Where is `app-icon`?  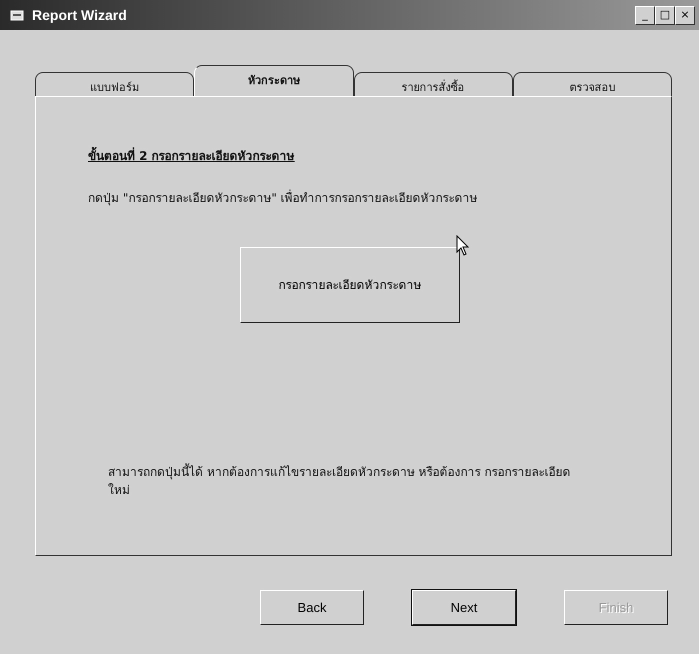
app-icon is located at coordinates (17, 15).